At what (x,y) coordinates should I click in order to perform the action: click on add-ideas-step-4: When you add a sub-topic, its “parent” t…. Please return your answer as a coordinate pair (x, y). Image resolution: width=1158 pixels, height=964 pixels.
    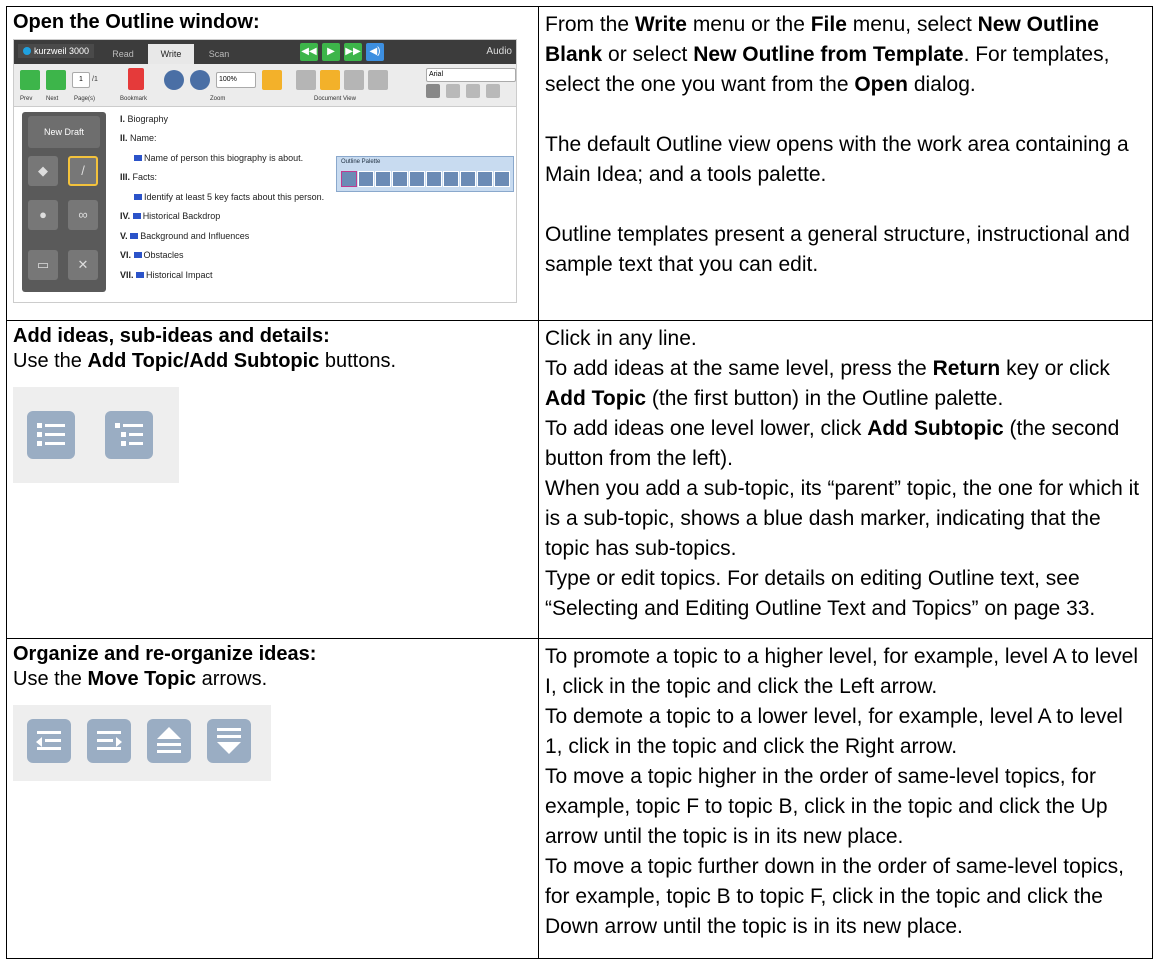
    Looking at the image, I should click on (842, 518).